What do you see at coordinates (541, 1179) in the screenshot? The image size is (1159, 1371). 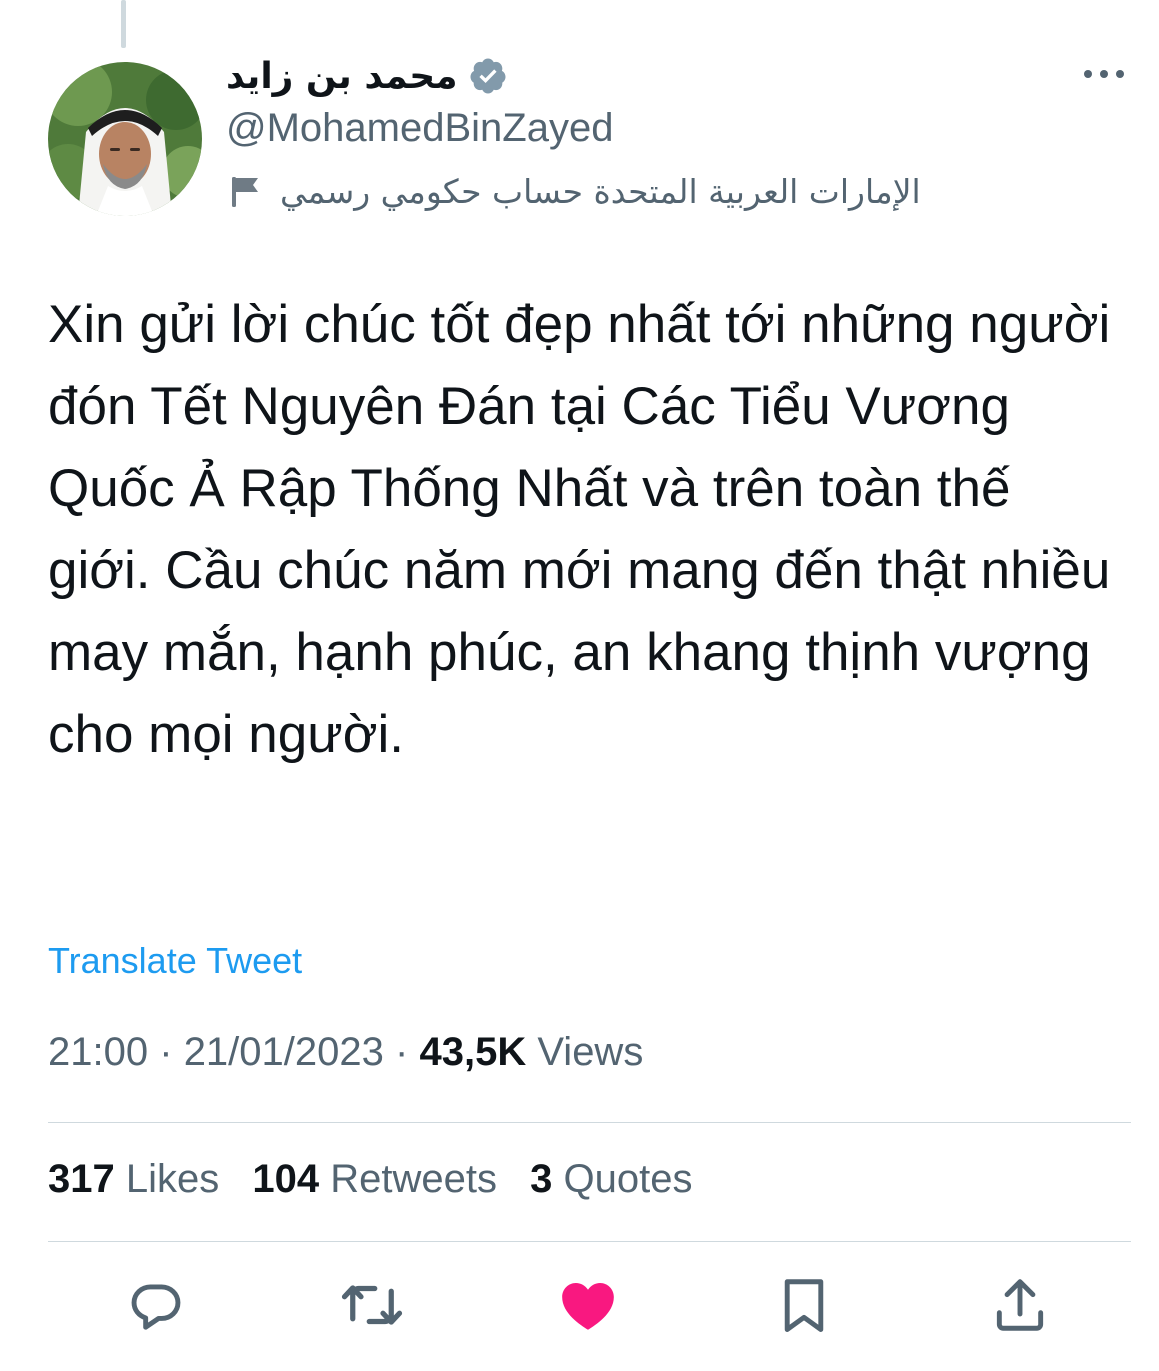 I see `quotes-count: 3` at bounding box center [541, 1179].